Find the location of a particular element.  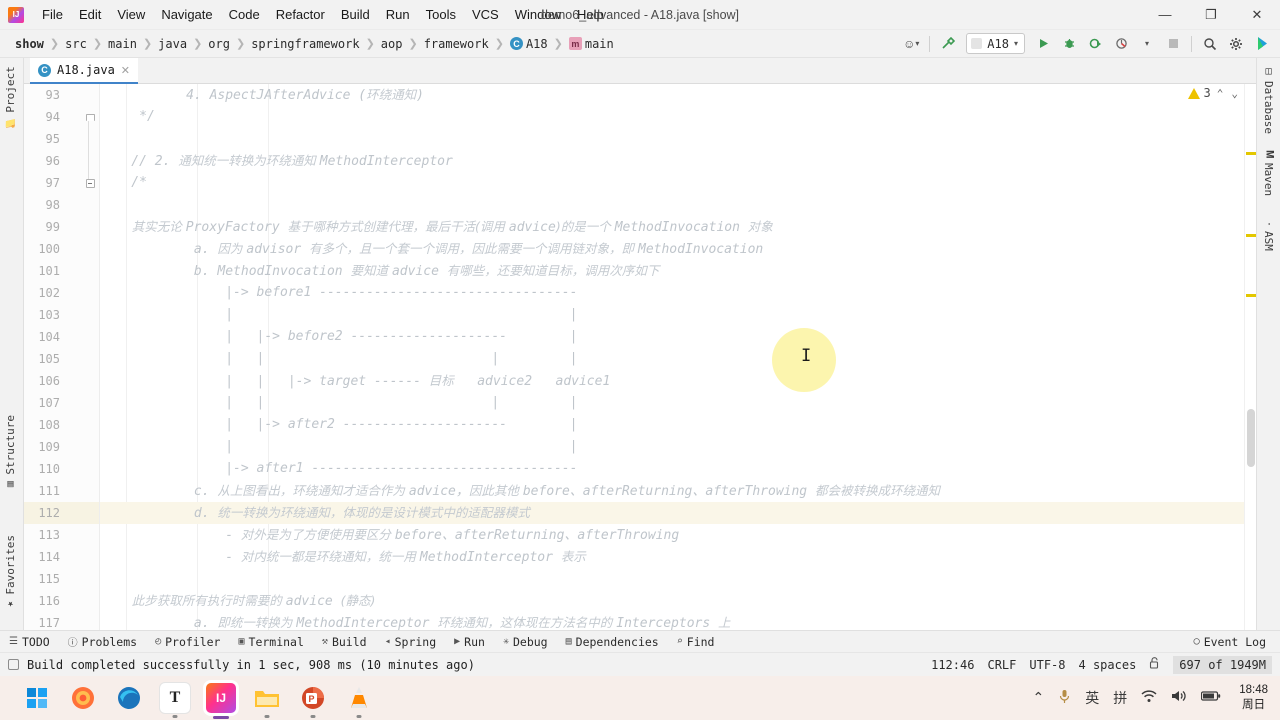

run-button is located at coordinates (1043, 44).